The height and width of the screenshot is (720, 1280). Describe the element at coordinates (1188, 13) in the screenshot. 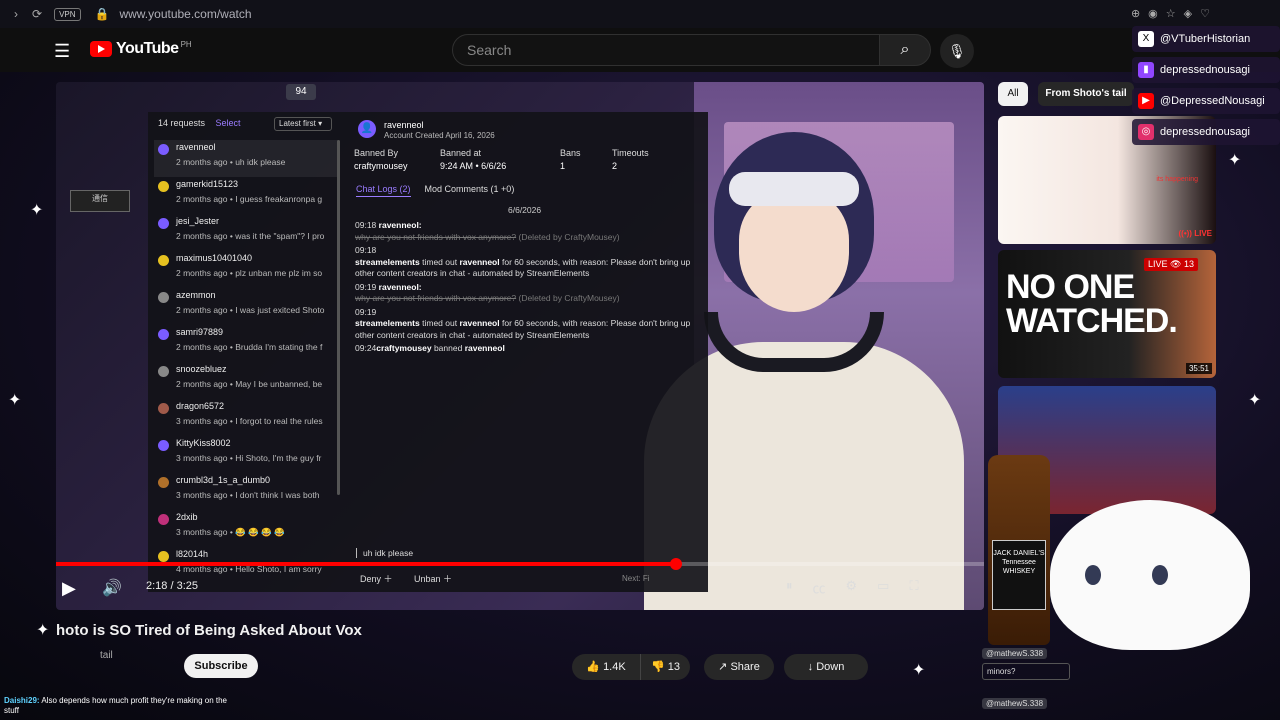

I see `shield-icon: ◈` at that location.